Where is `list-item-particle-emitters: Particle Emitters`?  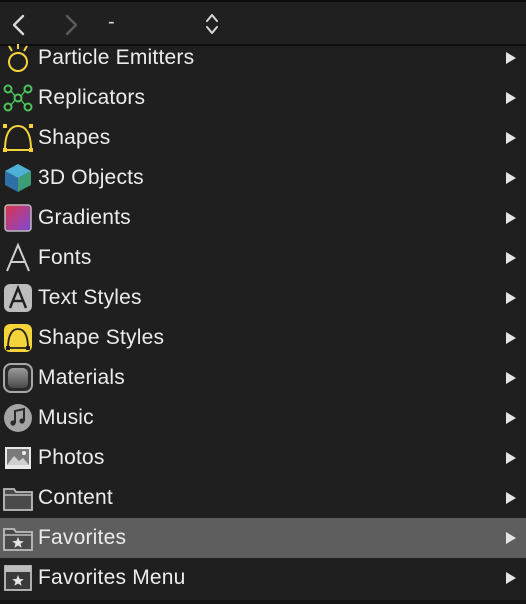
list-item-particle-emitters: Particle Emitters is located at coordinates (263, 58).